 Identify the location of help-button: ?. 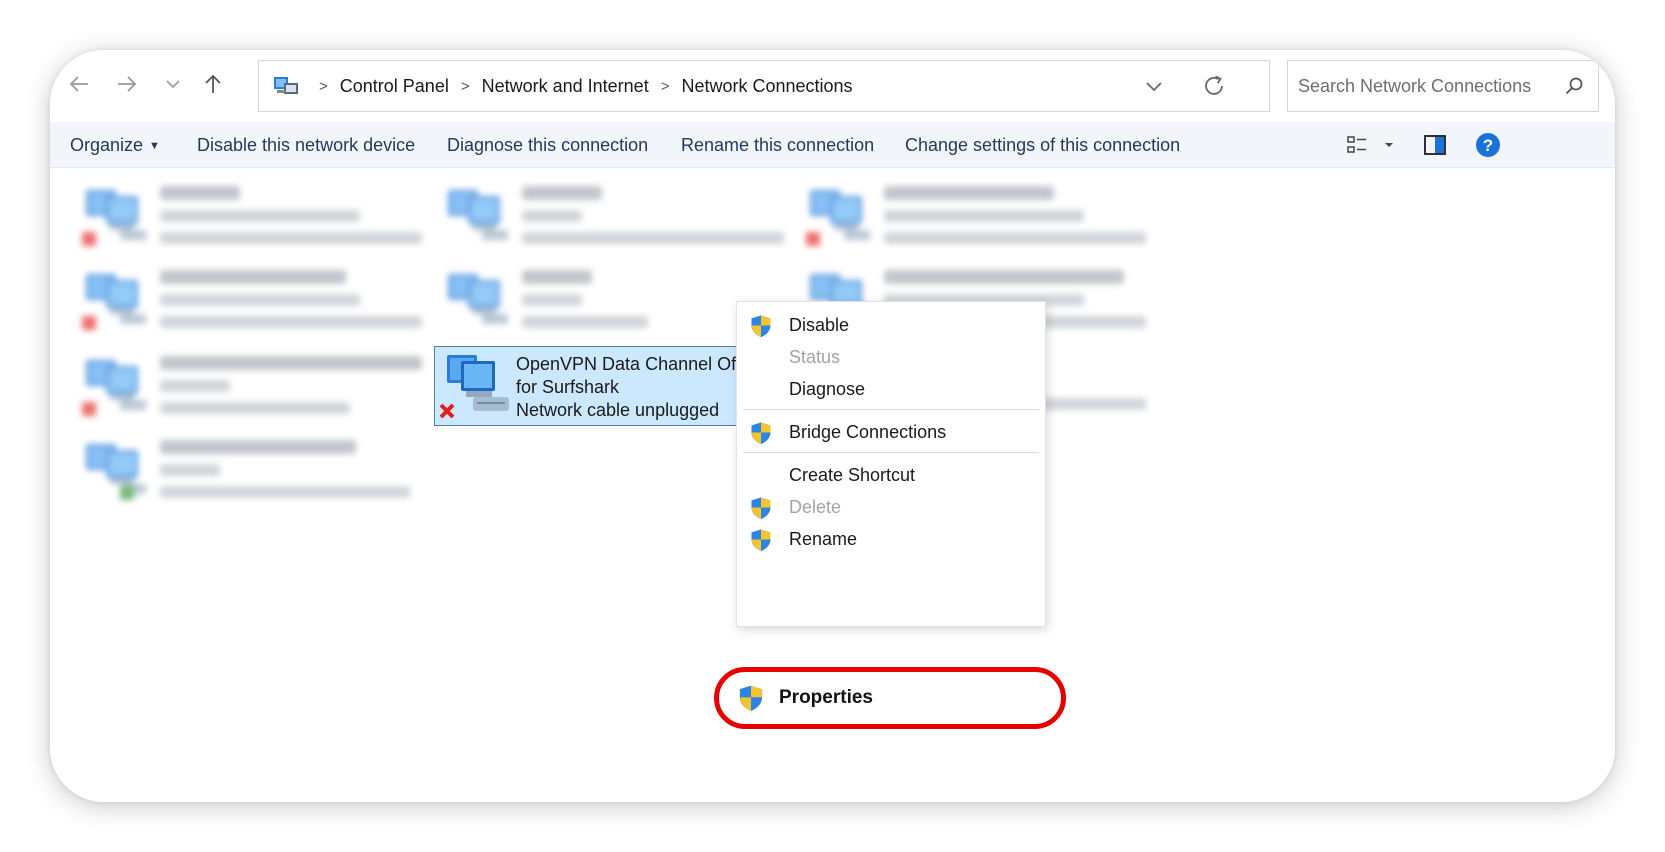
(1488, 145).